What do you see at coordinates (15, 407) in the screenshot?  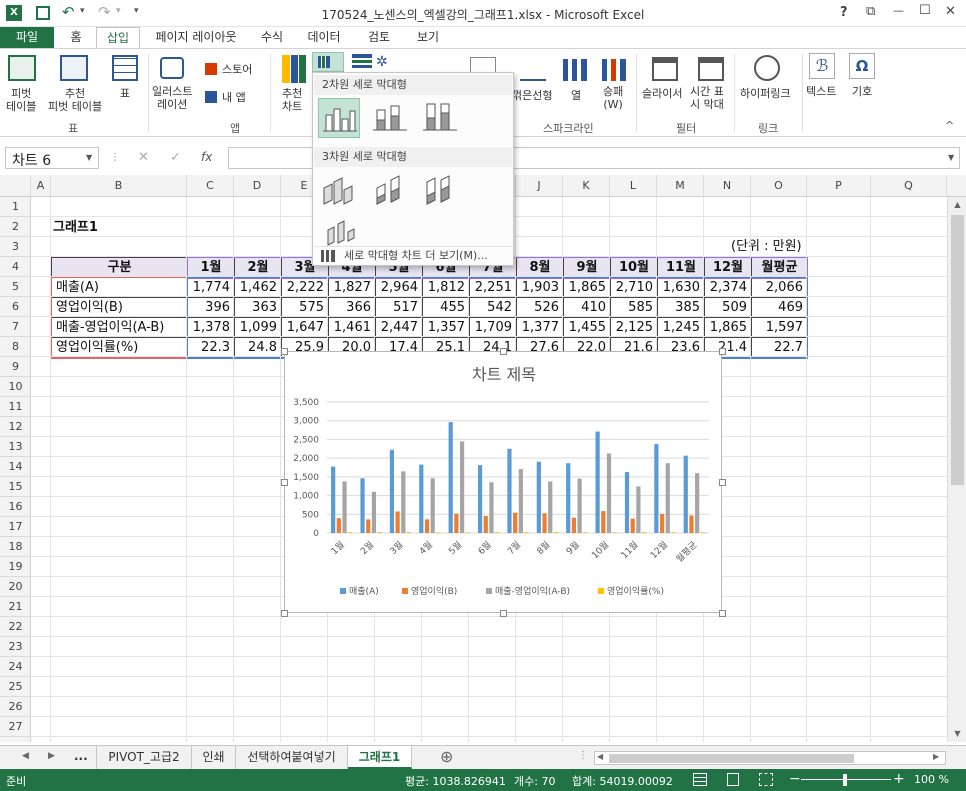 I see `row-header: 11` at bounding box center [15, 407].